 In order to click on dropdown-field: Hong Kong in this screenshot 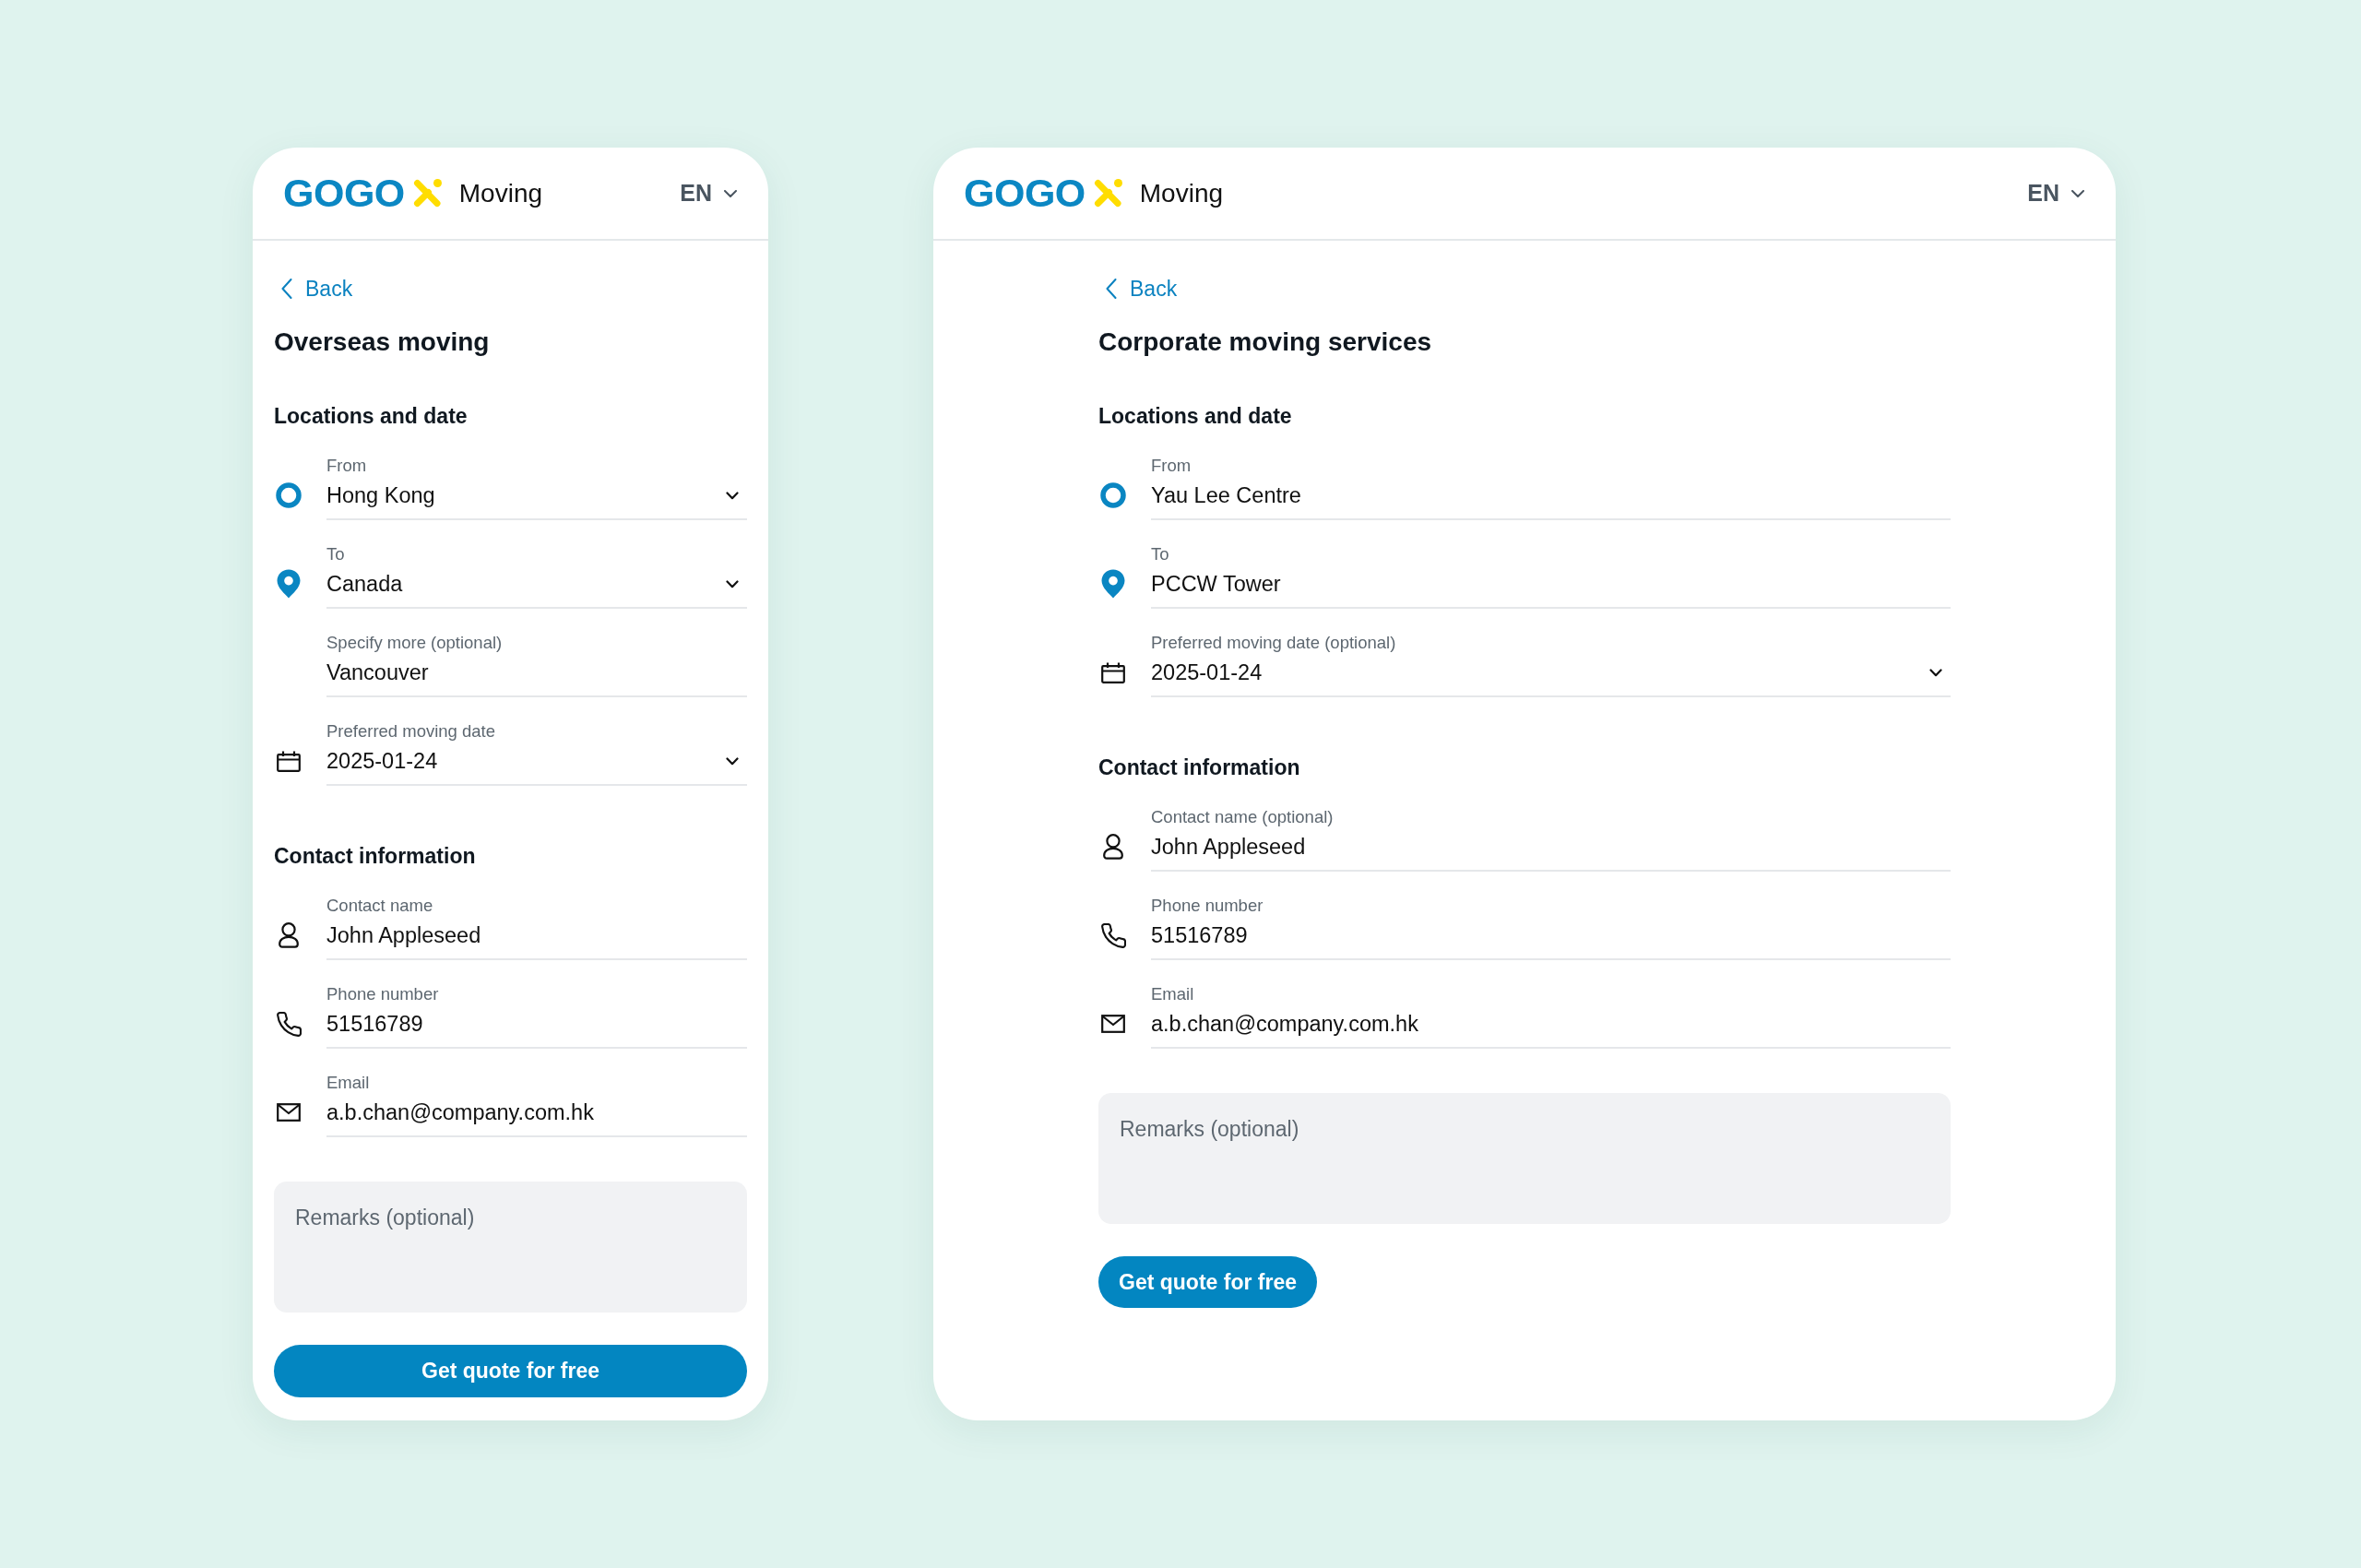, I will do `click(536, 500)`.